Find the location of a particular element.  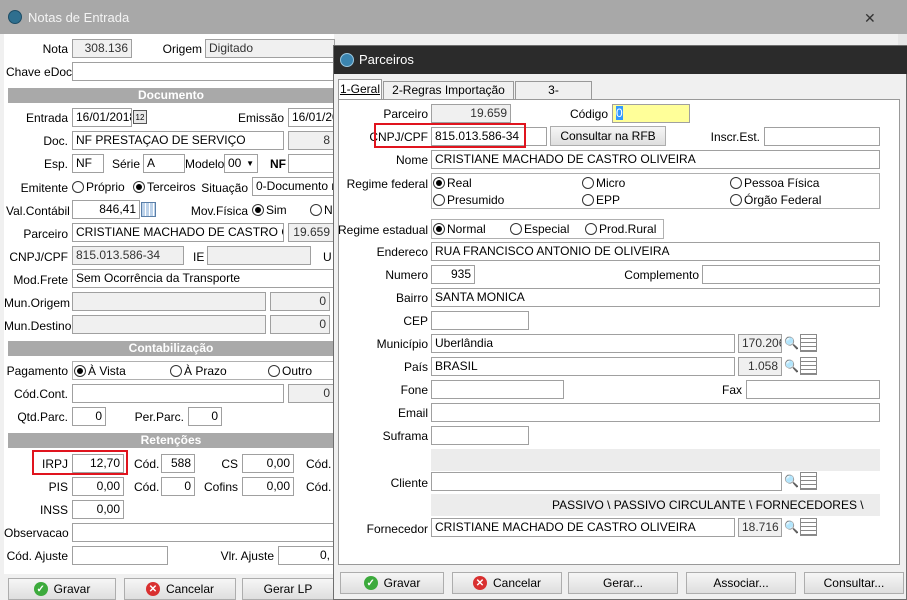

dlg-parceiro-field: 19.659 is located at coordinates (471, 113).